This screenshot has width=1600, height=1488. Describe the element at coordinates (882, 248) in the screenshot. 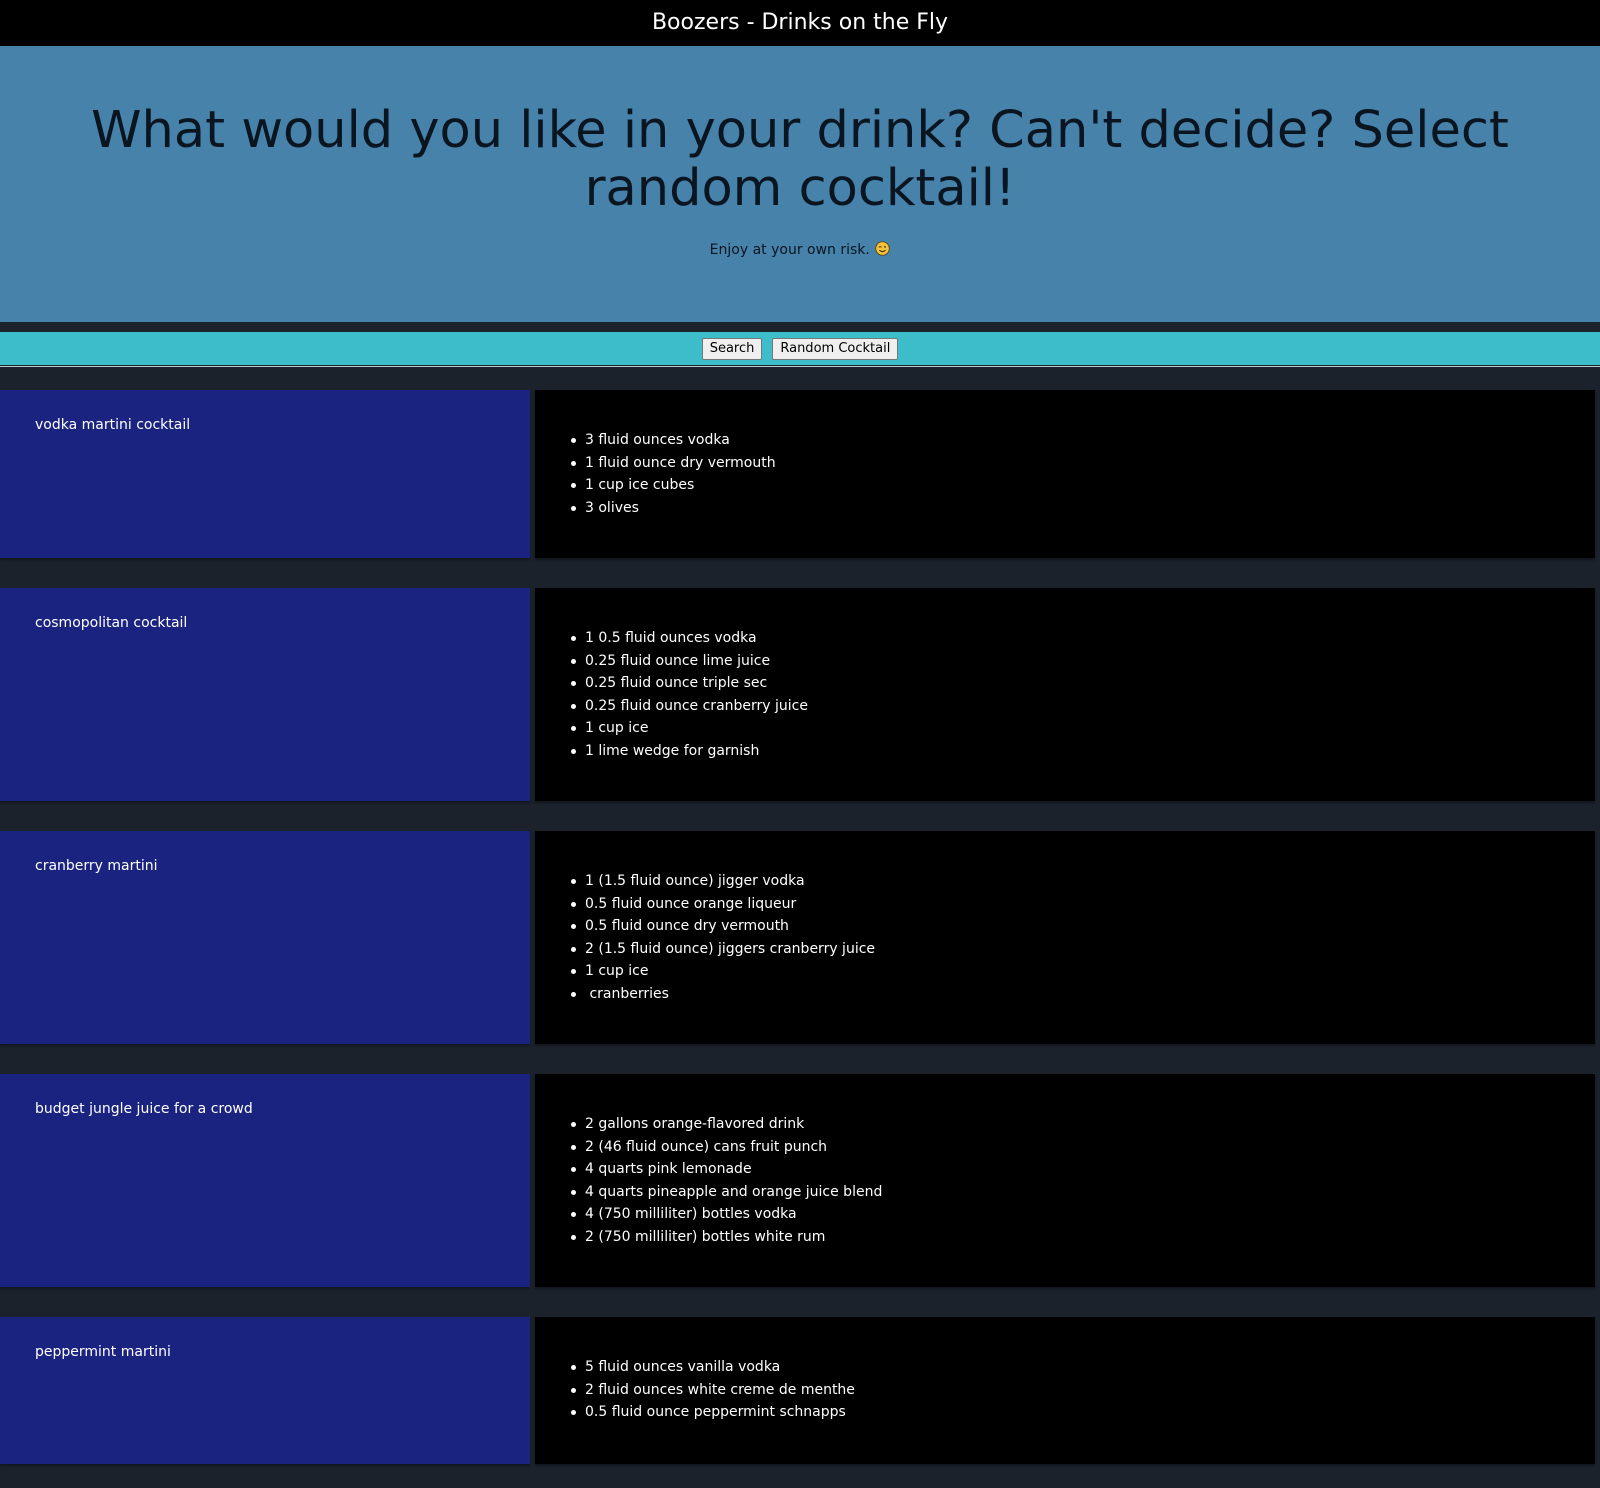

I see `winking-smiley-icon` at that location.